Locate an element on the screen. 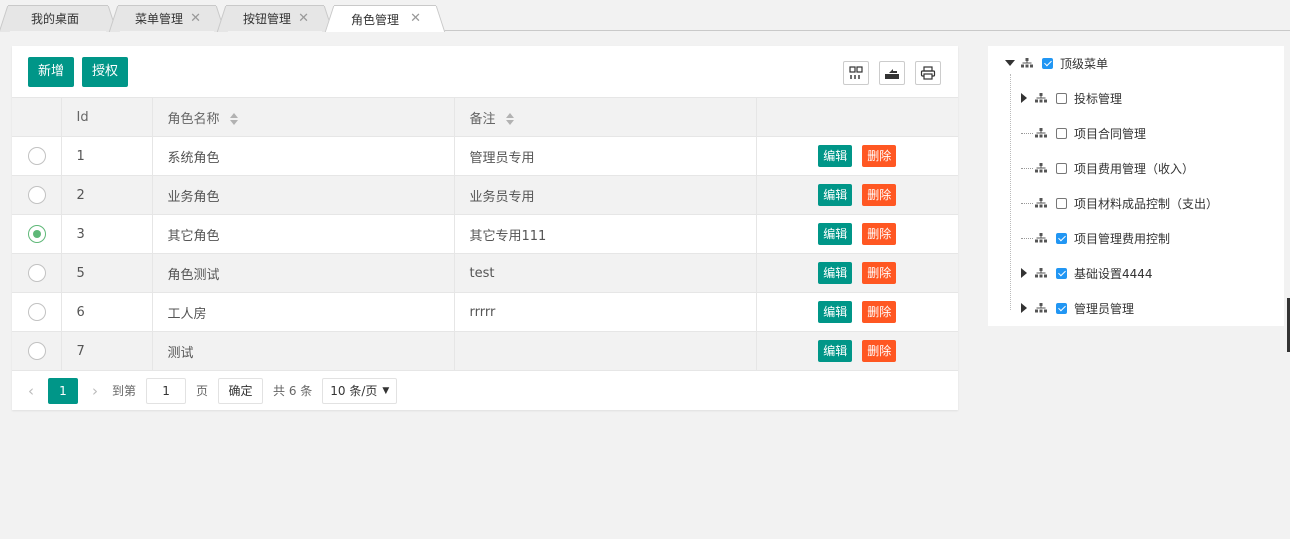  column-header-name: 角色名称 is located at coordinates (303, 117).